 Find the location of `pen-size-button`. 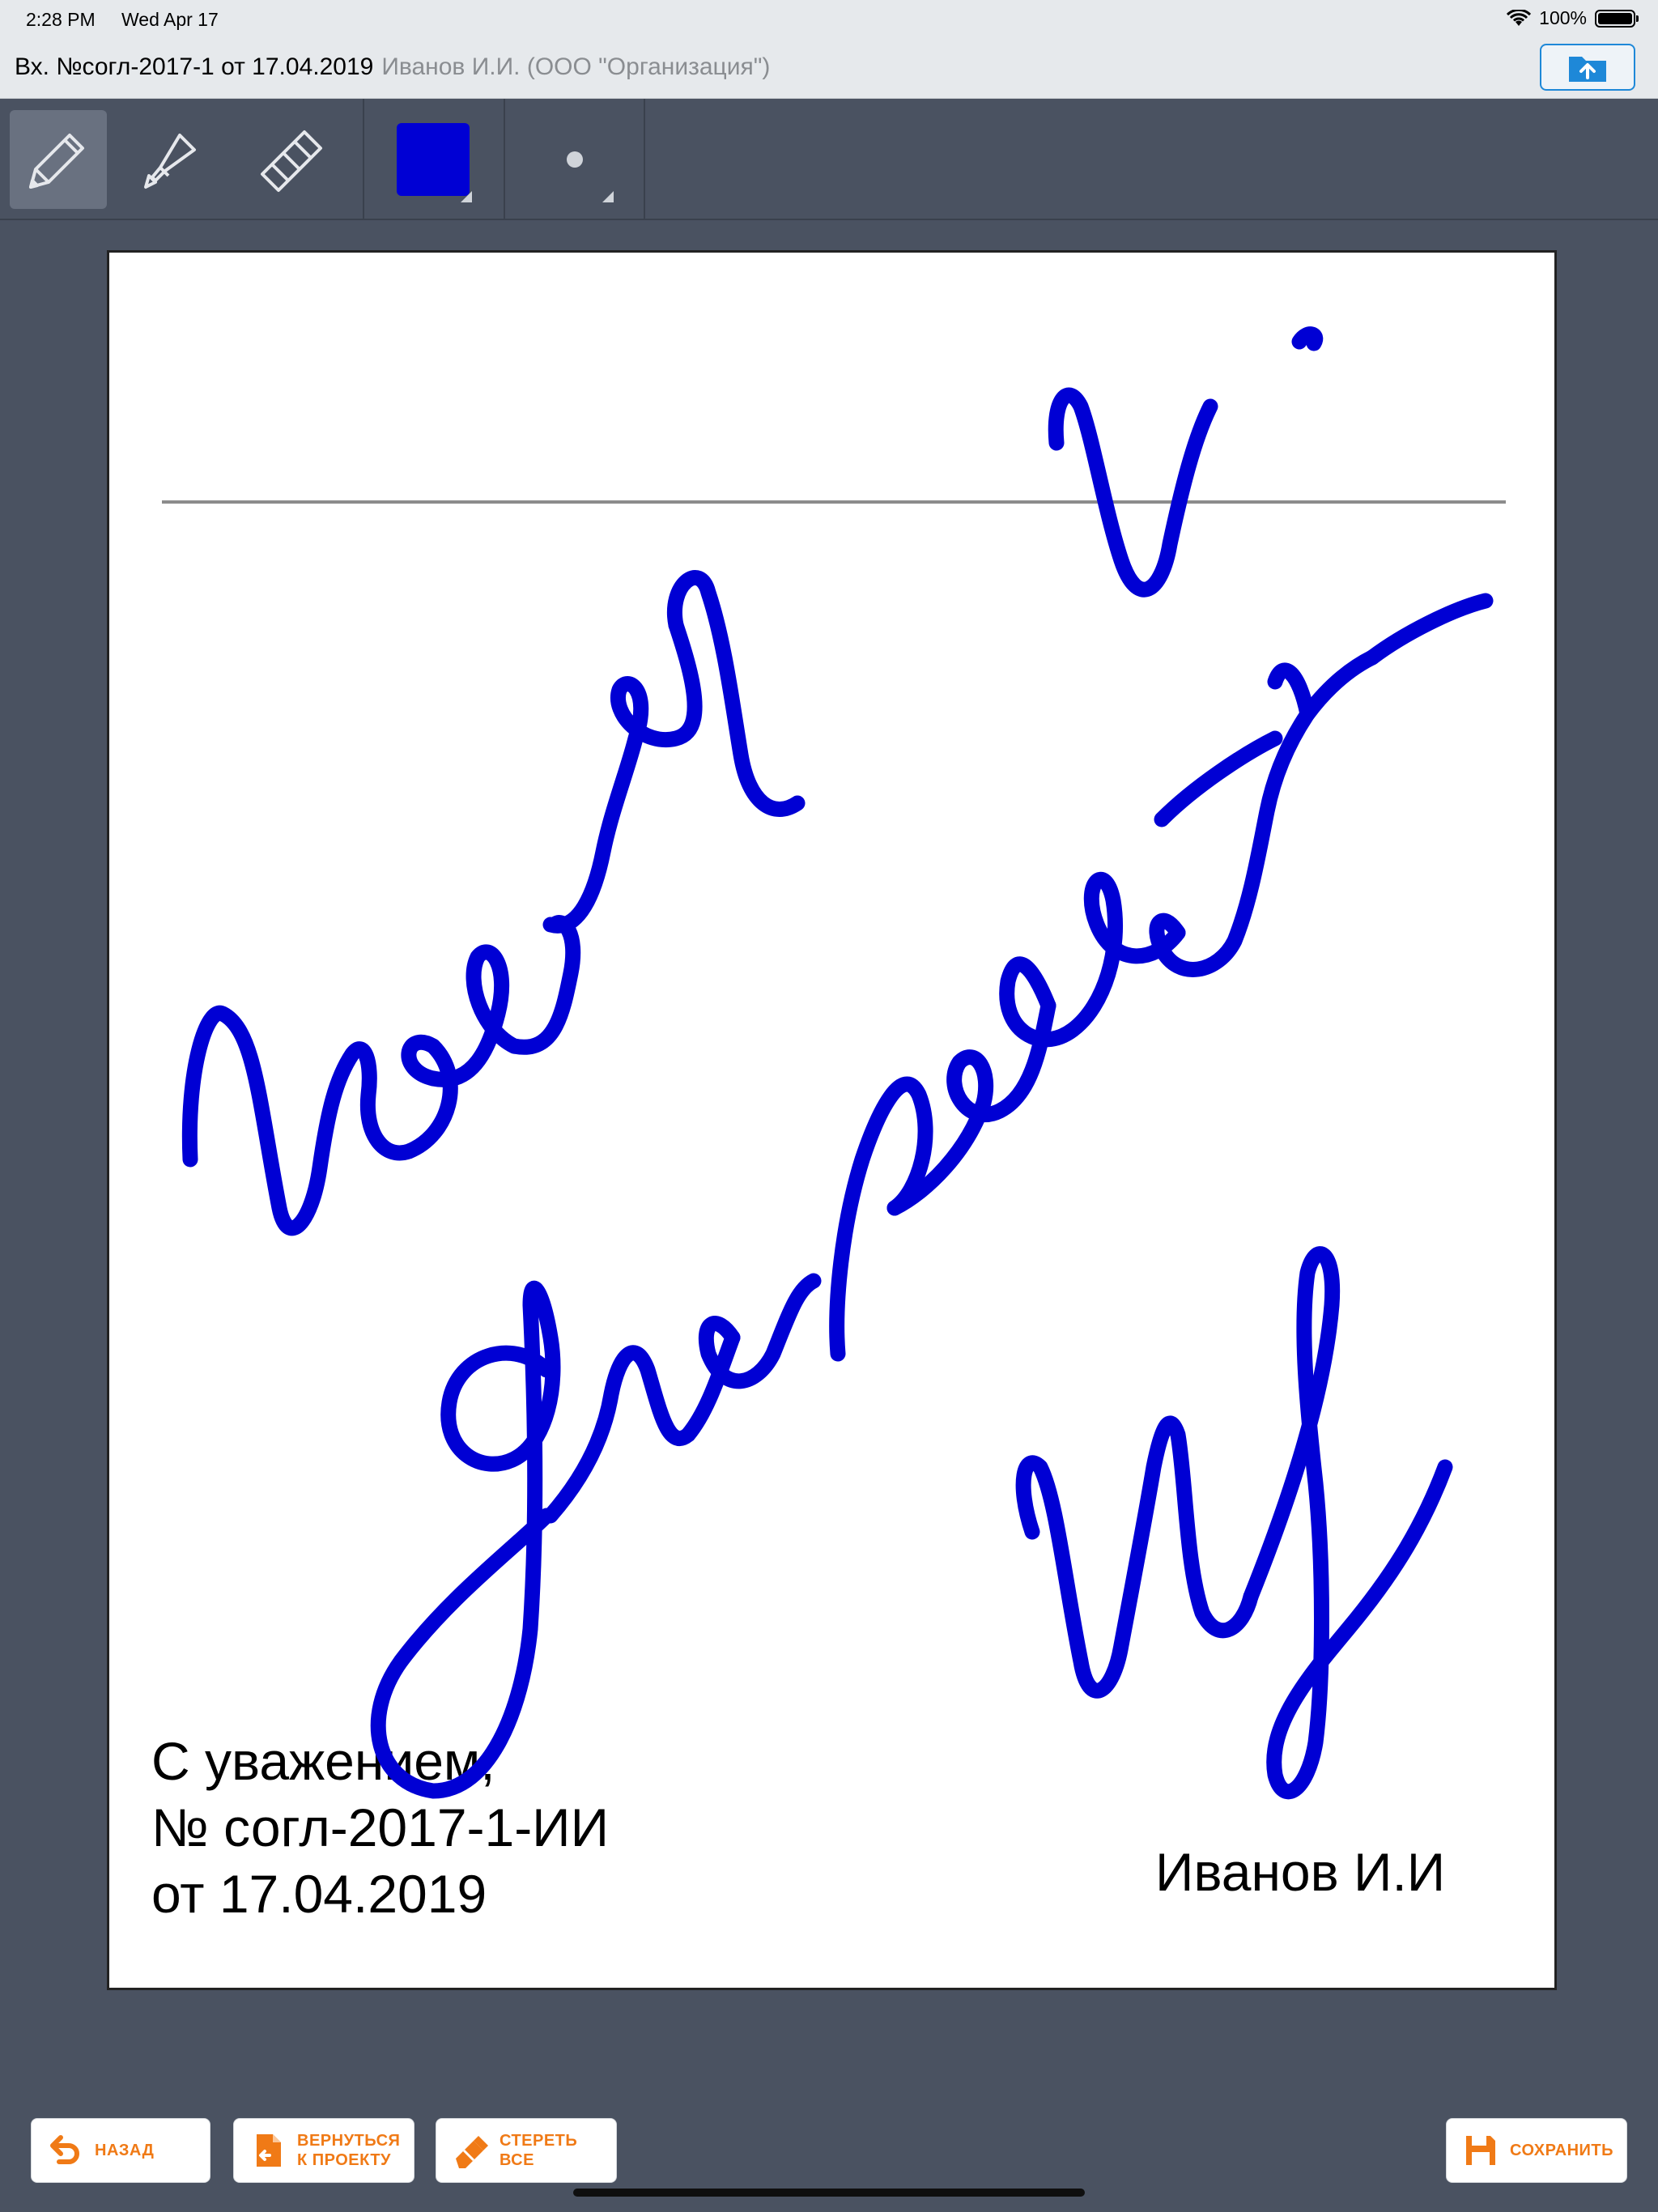

pen-size-button is located at coordinates (574, 160).